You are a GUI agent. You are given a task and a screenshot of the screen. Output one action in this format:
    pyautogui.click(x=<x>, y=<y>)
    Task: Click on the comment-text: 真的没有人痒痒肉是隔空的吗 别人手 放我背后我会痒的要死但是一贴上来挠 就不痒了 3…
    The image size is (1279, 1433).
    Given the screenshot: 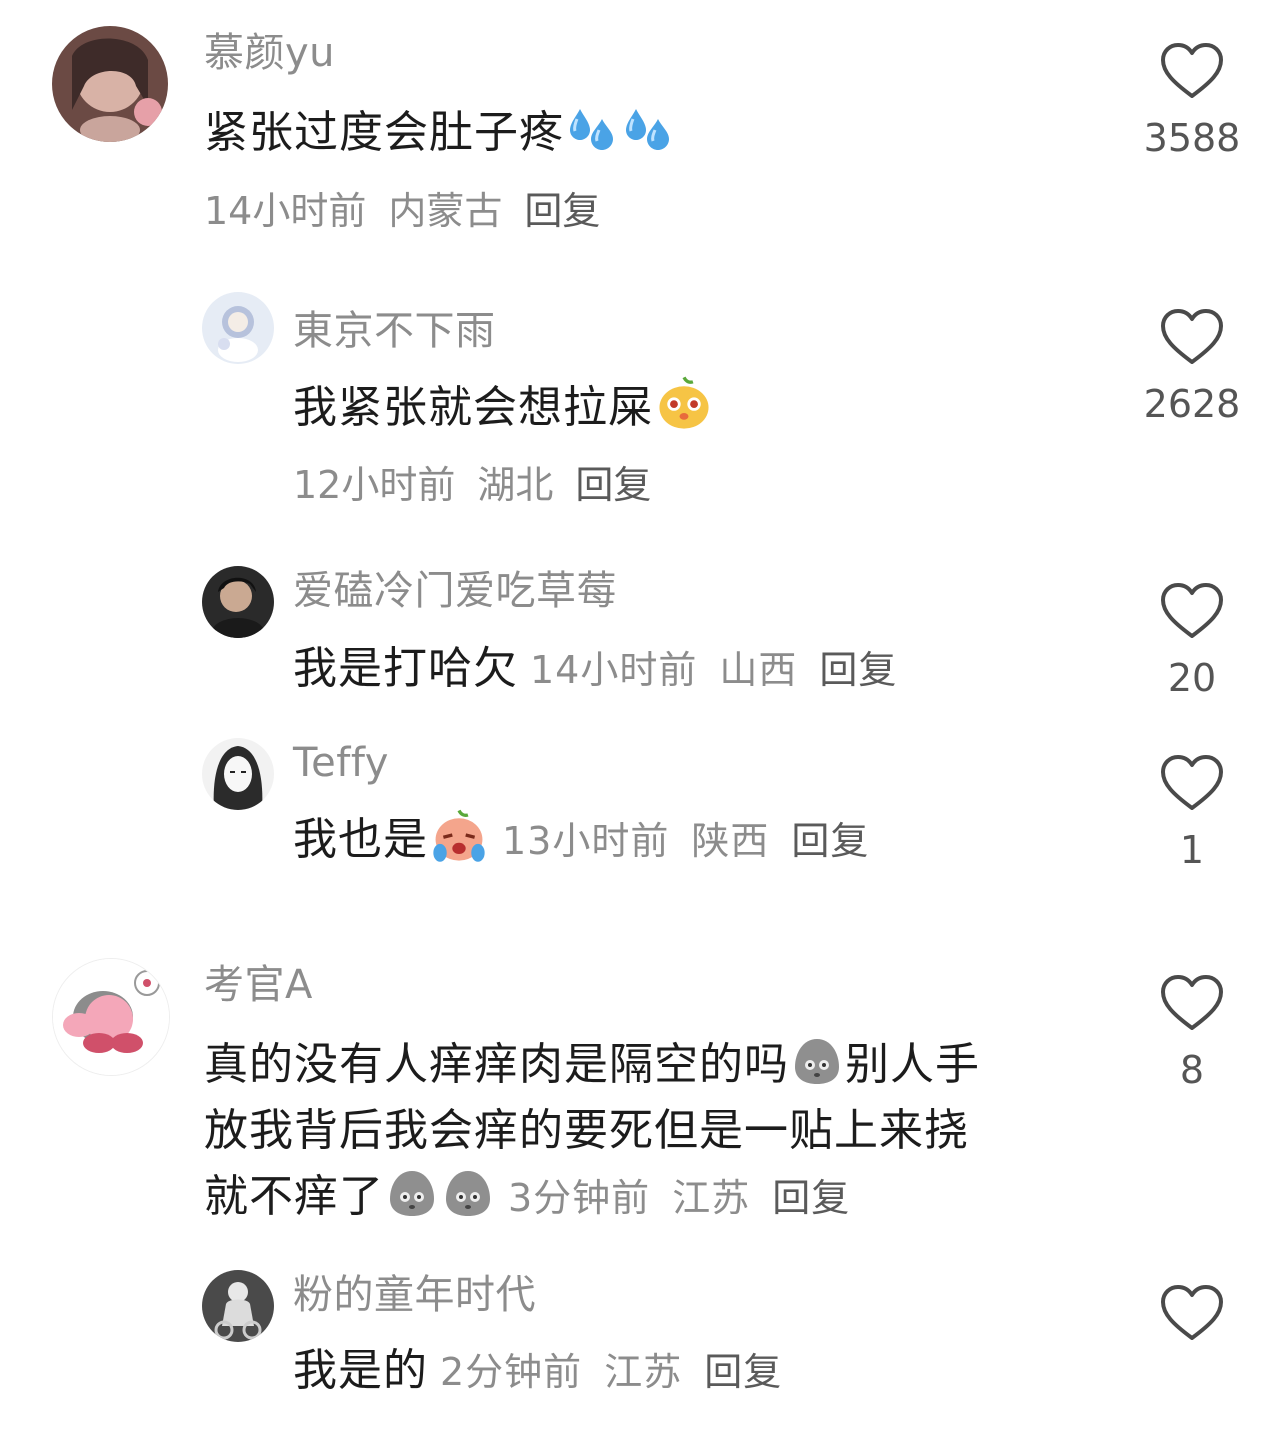 What is the action you would take?
    pyautogui.click(x=654, y=1131)
    